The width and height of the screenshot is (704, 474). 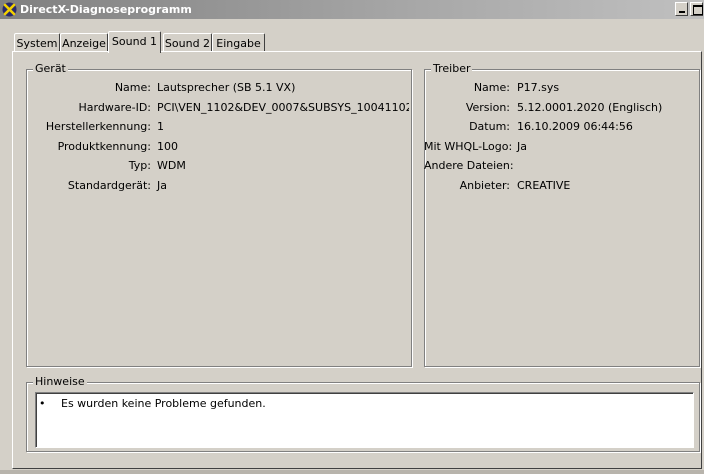 I want to click on device-default-label: Standardgerät:, so click(x=109, y=185).